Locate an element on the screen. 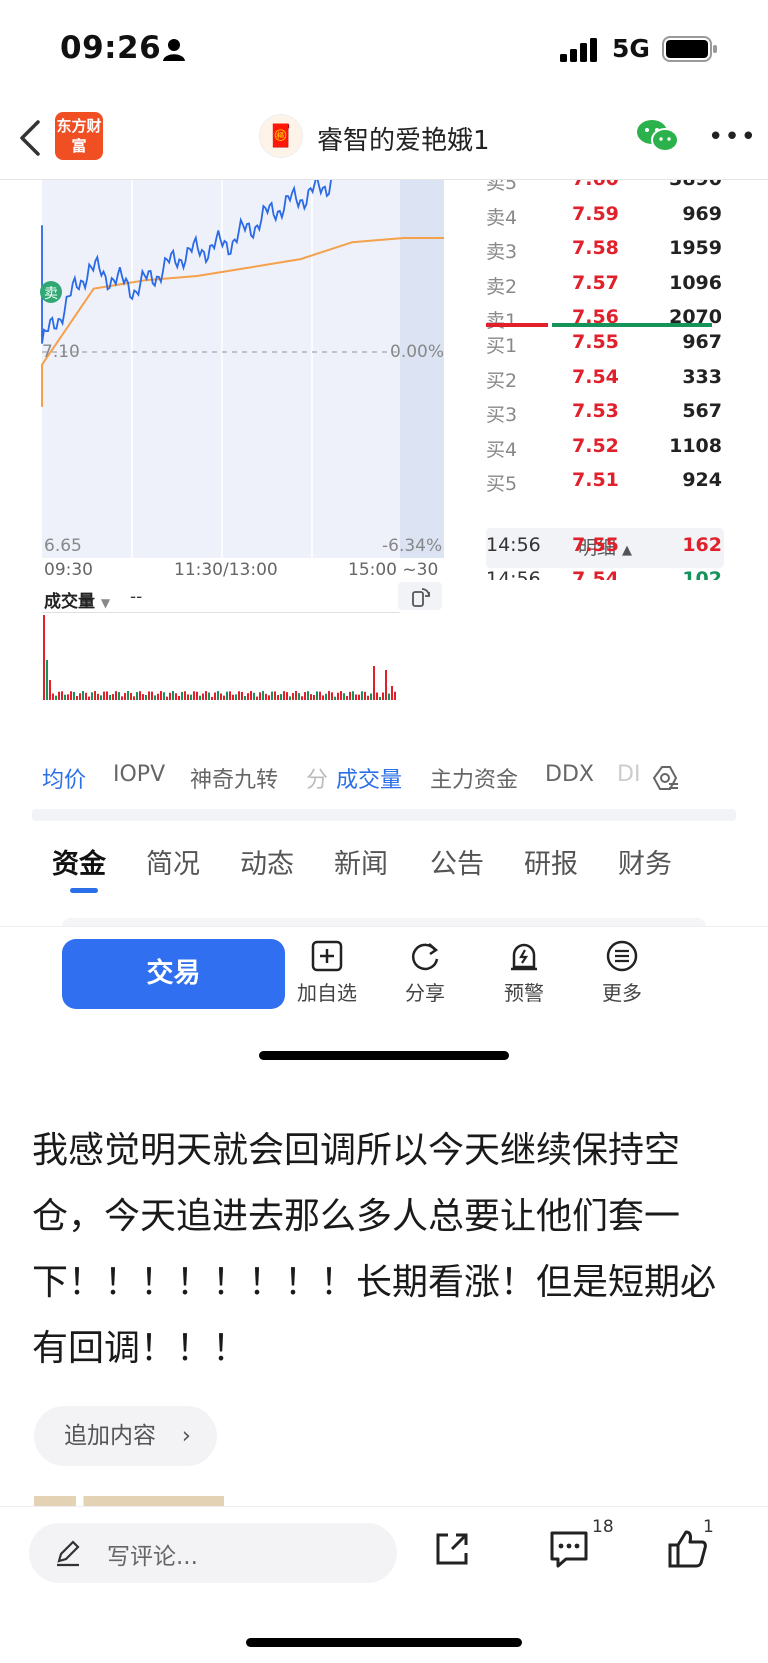 The image size is (768, 1663). share-out-icon is located at coordinates (452, 1549).